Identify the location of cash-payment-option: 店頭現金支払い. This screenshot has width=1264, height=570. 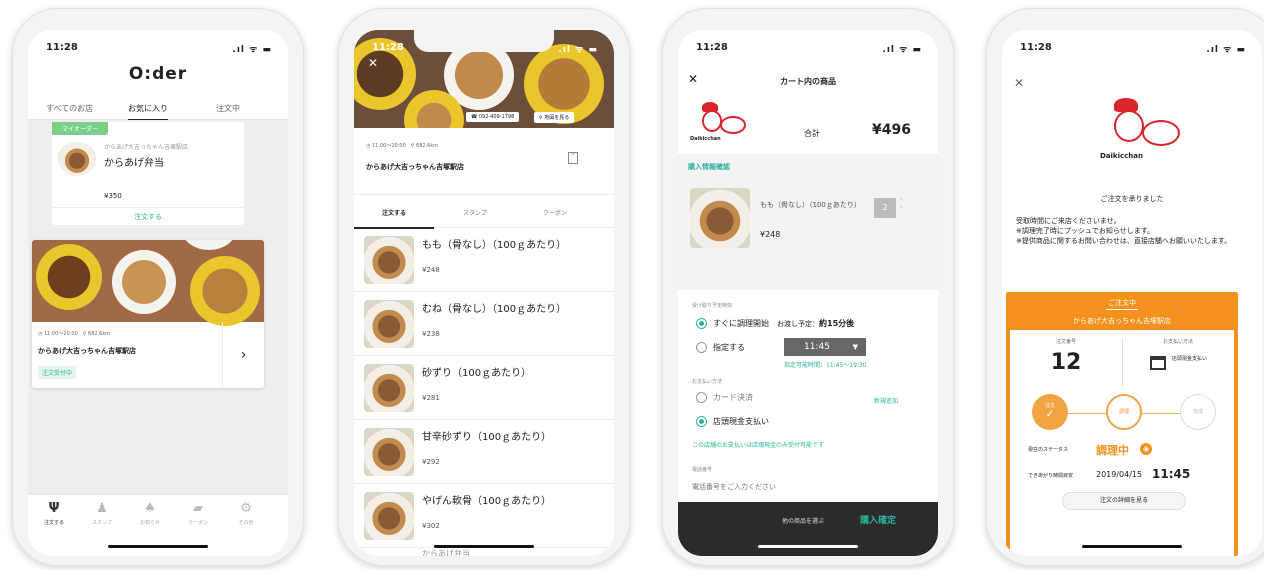
(732, 421).